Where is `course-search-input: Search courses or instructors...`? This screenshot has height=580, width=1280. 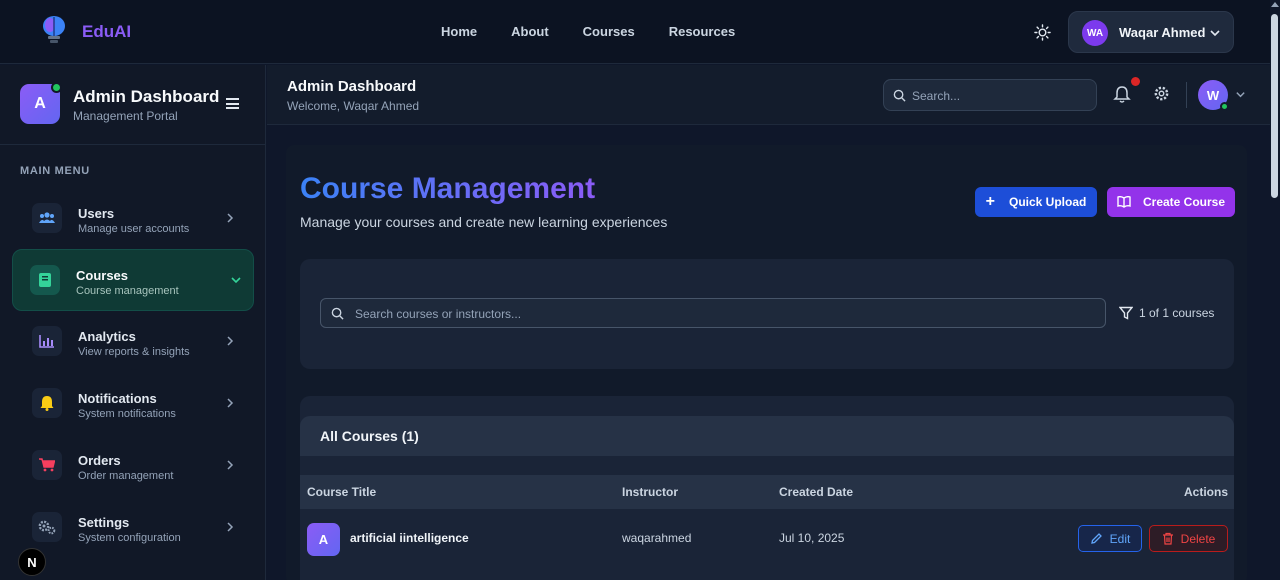
course-search-input: Search courses or instructors... is located at coordinates (713, 313).